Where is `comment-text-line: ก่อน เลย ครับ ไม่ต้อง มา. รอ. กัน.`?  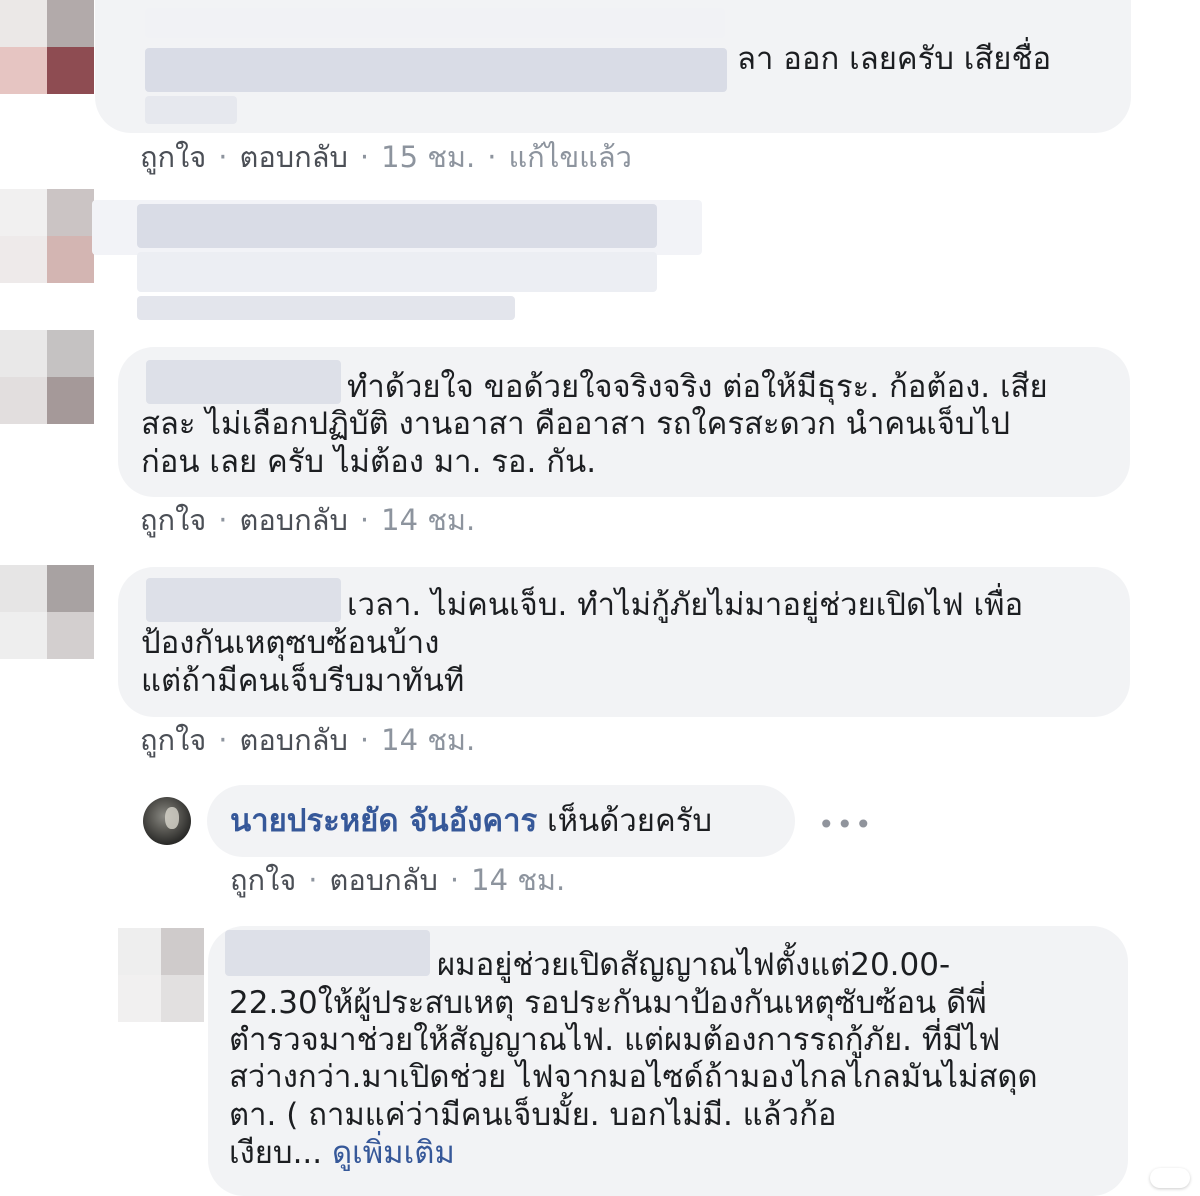 comment-text-line: ก่อน เลย ครับ ไม่ต้อง มา. รอ. กัน. is located at coordinates (369, 462).